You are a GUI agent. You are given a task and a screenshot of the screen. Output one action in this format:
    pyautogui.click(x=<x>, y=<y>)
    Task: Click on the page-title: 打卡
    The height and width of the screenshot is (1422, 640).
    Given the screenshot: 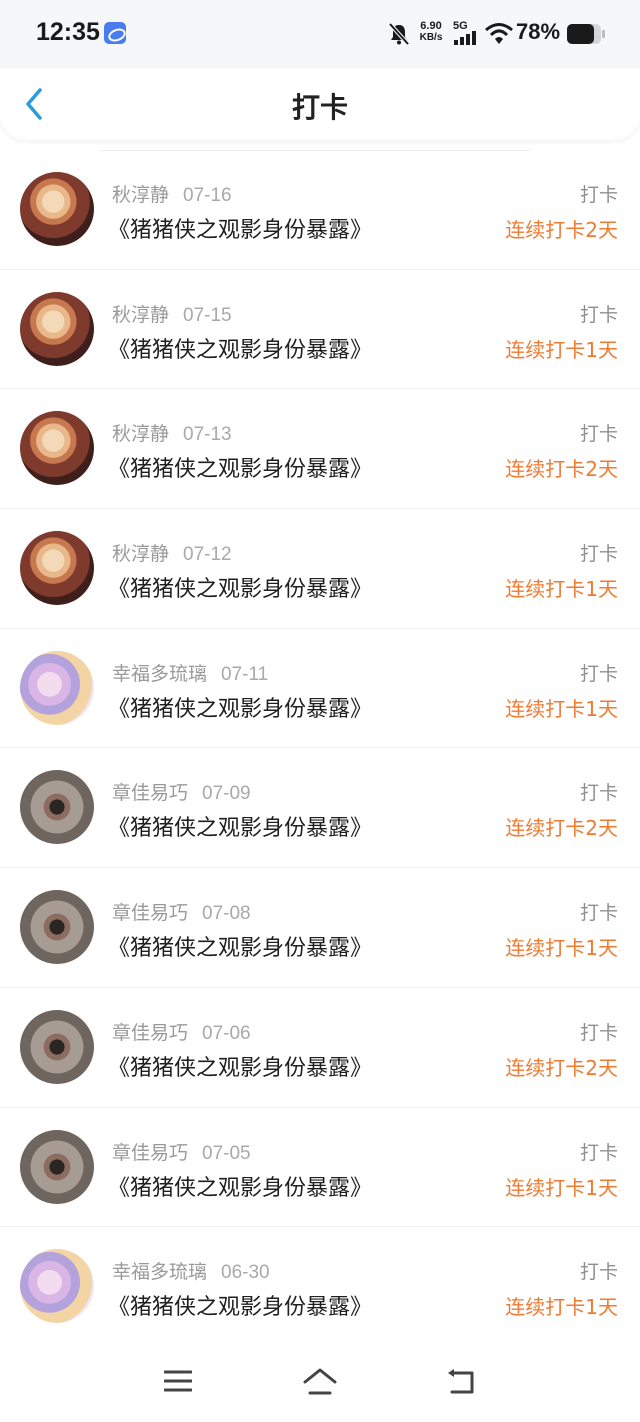 What is the action you would take?
    pyautogui.click(x=319, y=107)
    